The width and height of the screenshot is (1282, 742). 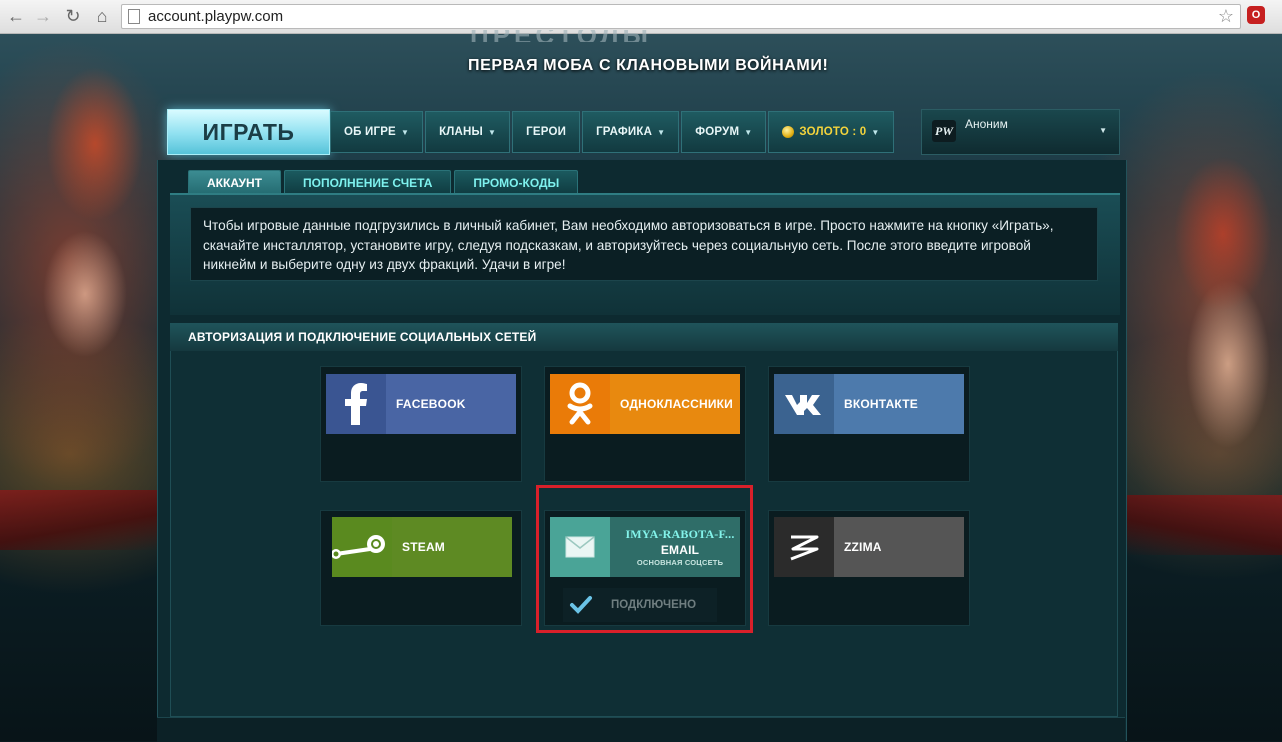 I want to click on menu-gold: ЗОЛОТО : 0 ▼, so click(x=831, y=132).